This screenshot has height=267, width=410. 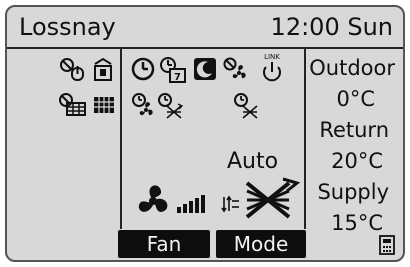 What do you see at coordinates (205, 48) in the screenshot?
I see `header-divider` at bounding box center [205, 48].